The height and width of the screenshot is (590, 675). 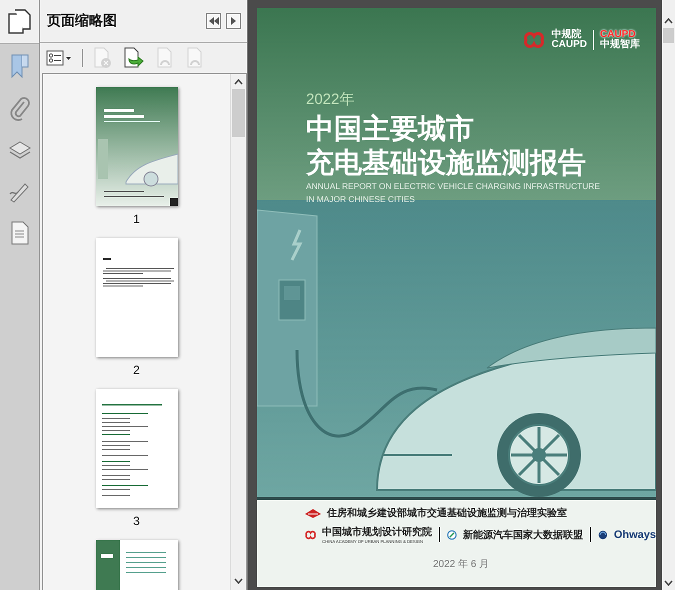 What do you see at coordinates (620, 45) in the screenshot?
I see `logo-text: 中规智库` at bounding box center [620, 45].